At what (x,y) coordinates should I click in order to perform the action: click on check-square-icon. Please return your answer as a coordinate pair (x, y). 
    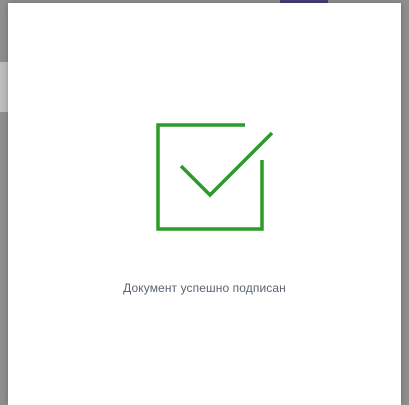
    Looking at the image, I should click on (214, 177).